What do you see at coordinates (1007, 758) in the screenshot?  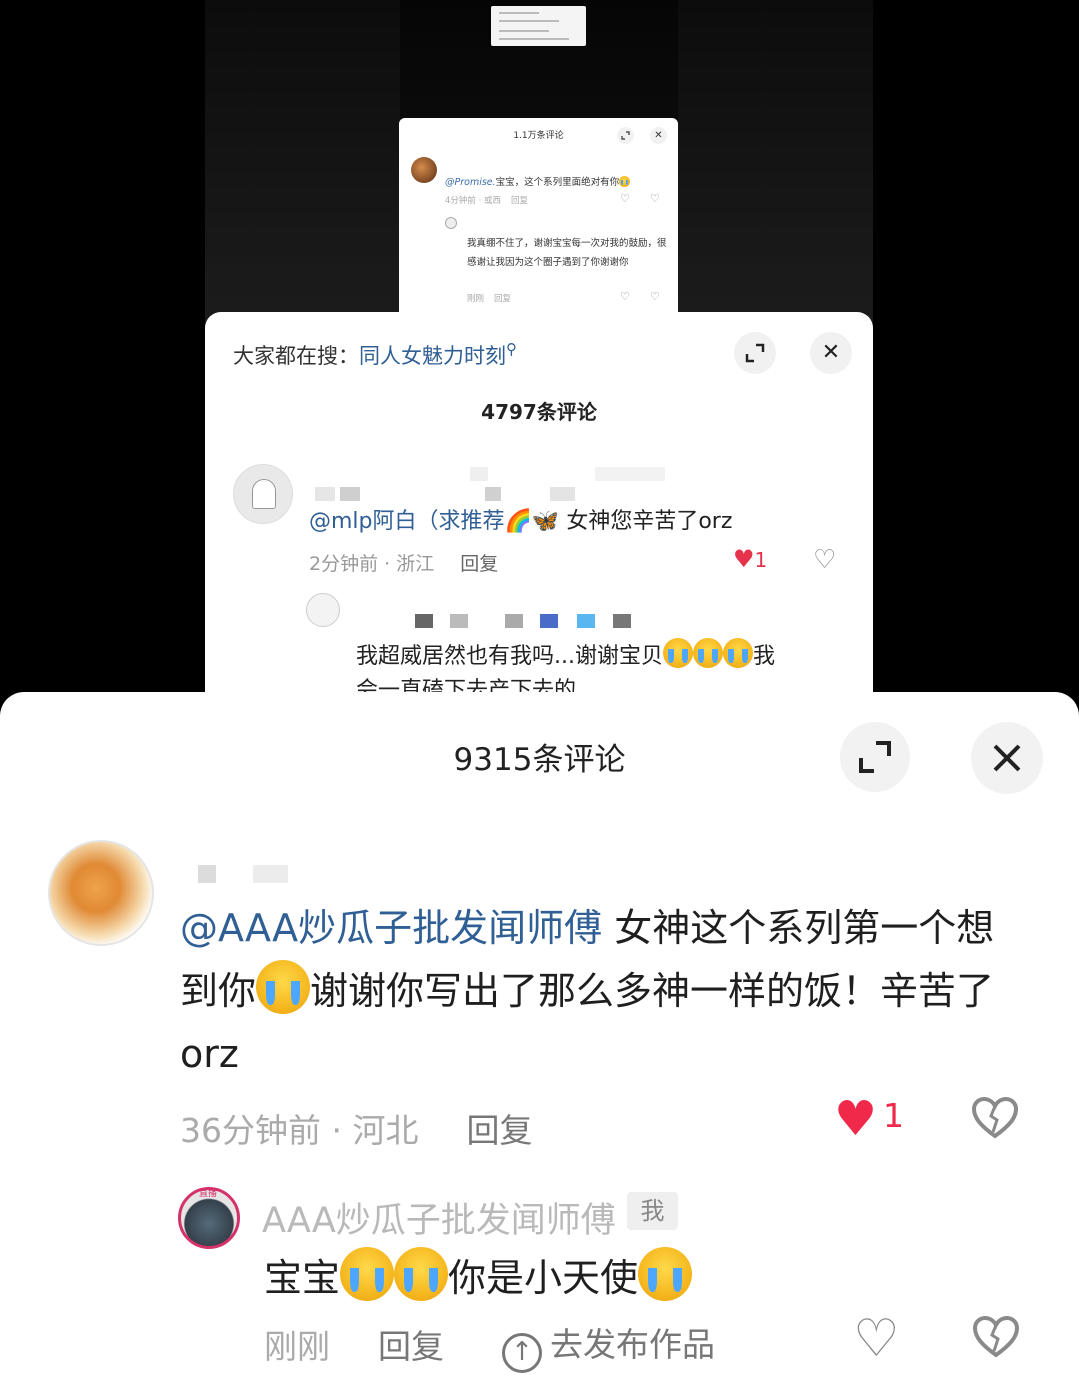 I see `close-icon` at bounding box center [1007, 758].